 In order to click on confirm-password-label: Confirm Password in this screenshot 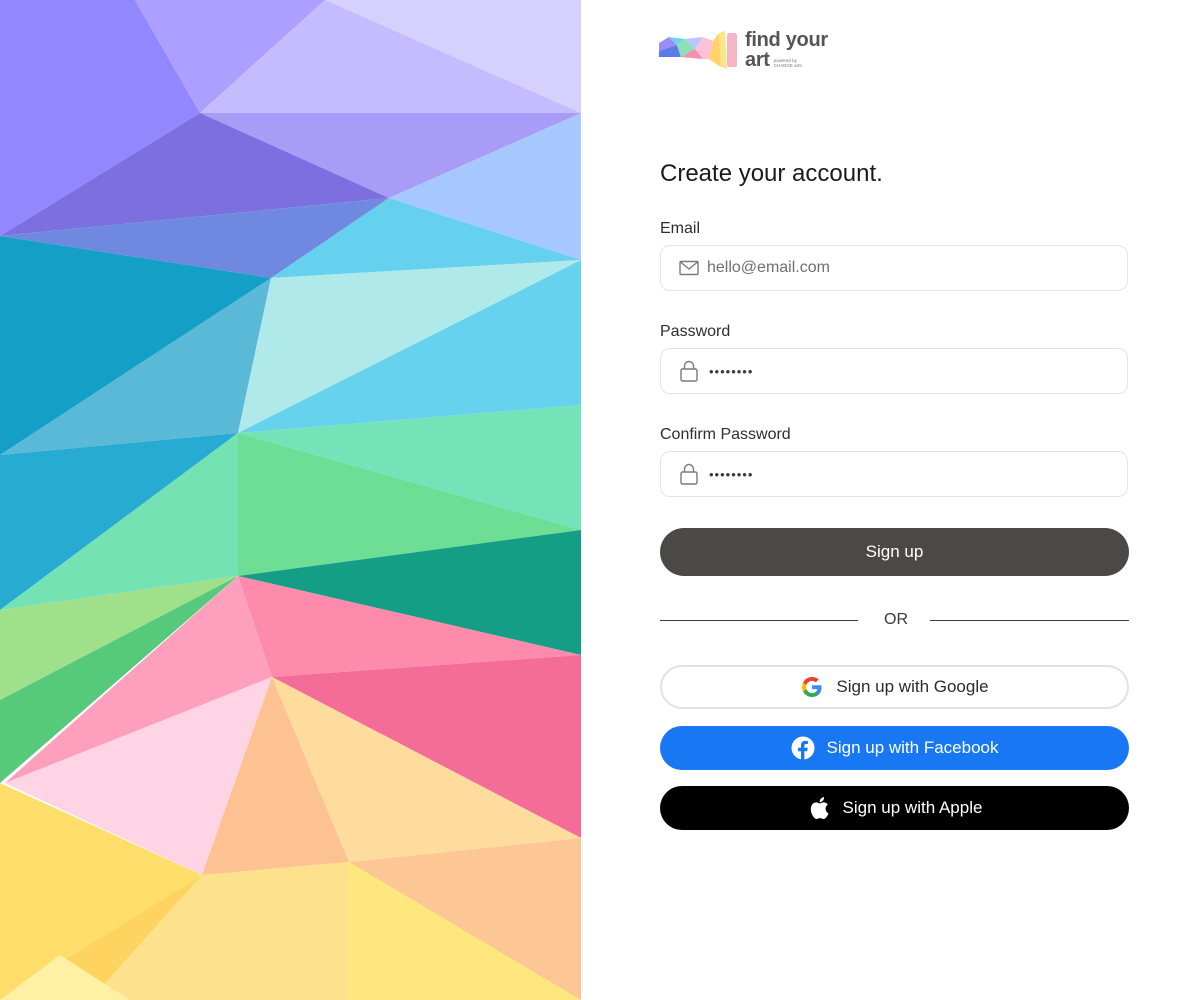, I will do `click(725, 434)`.